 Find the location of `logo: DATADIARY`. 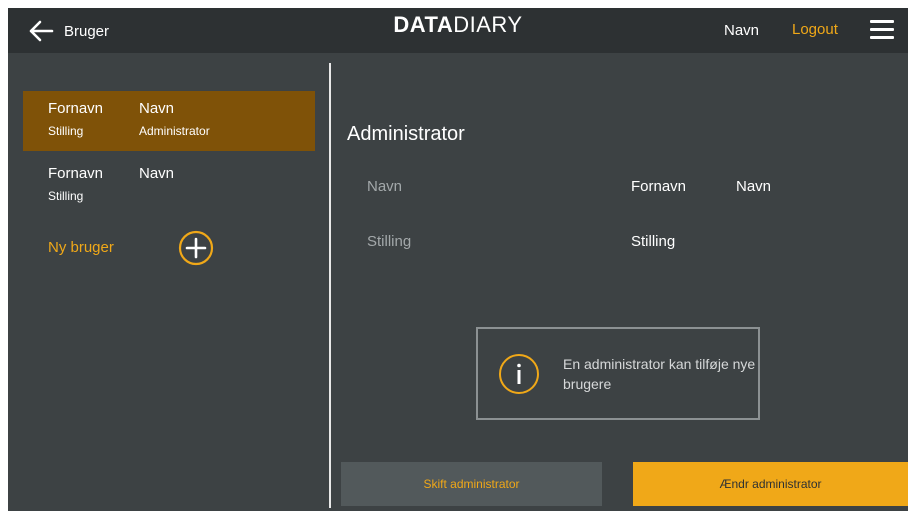

logo: DATADIARY is located at coordinates (458, 25).